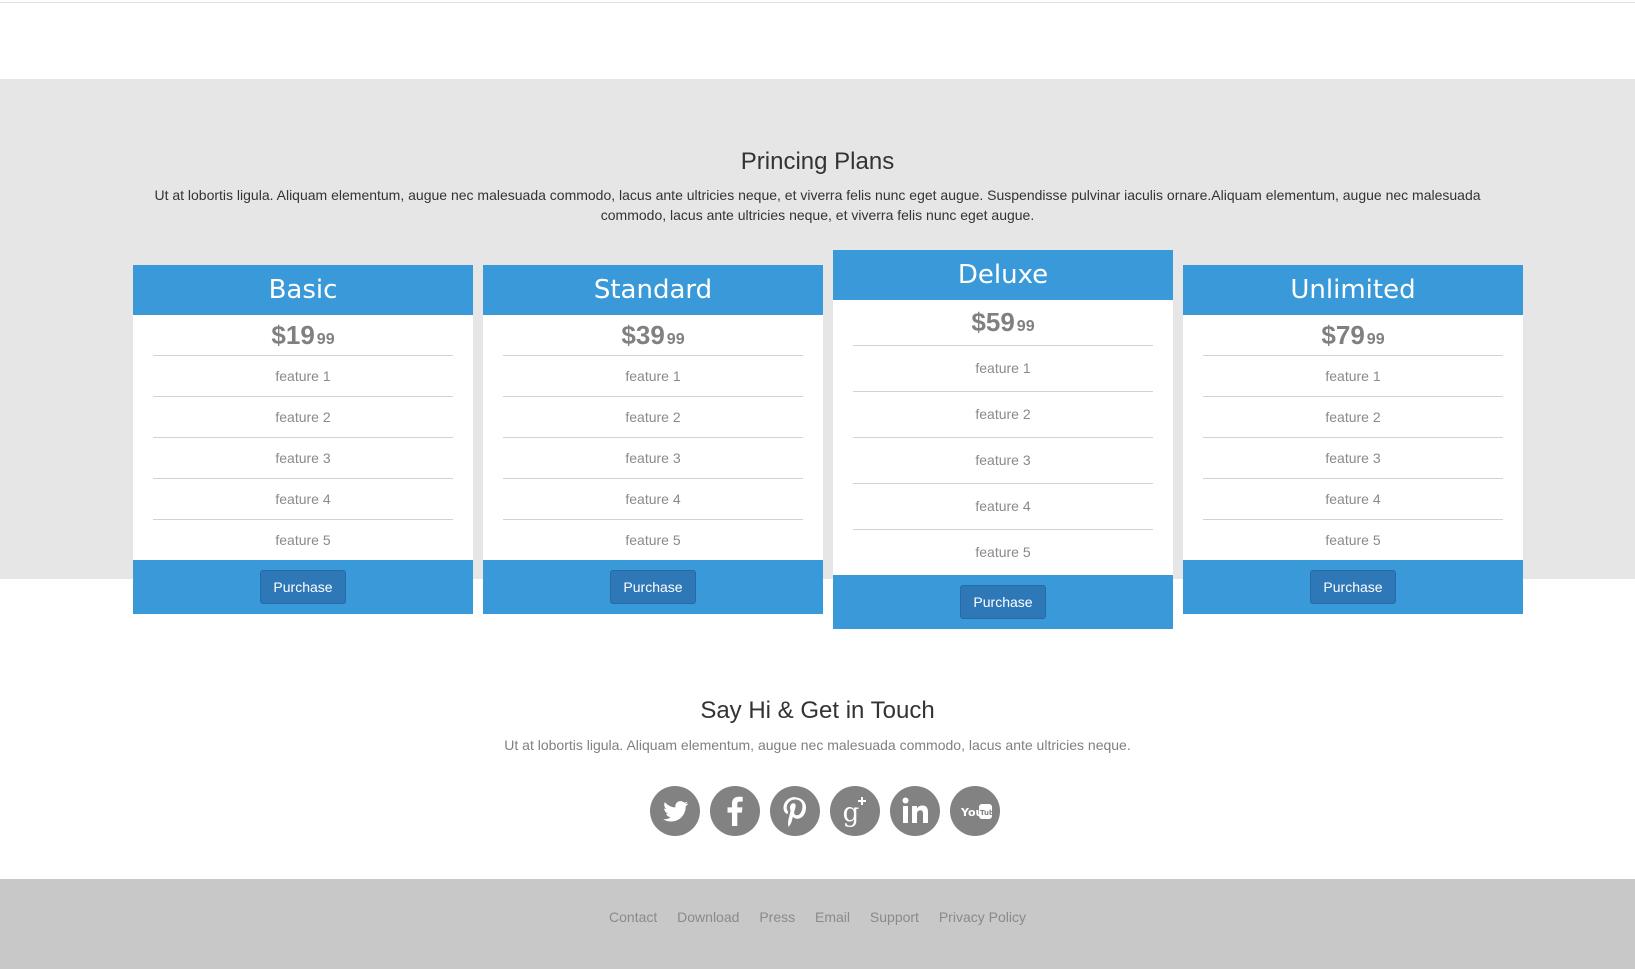 This screenshot has width=1635, height=969. Describe the element at coordinates (735, 811) in the screenshot. I see `facebook-icon` at that location.